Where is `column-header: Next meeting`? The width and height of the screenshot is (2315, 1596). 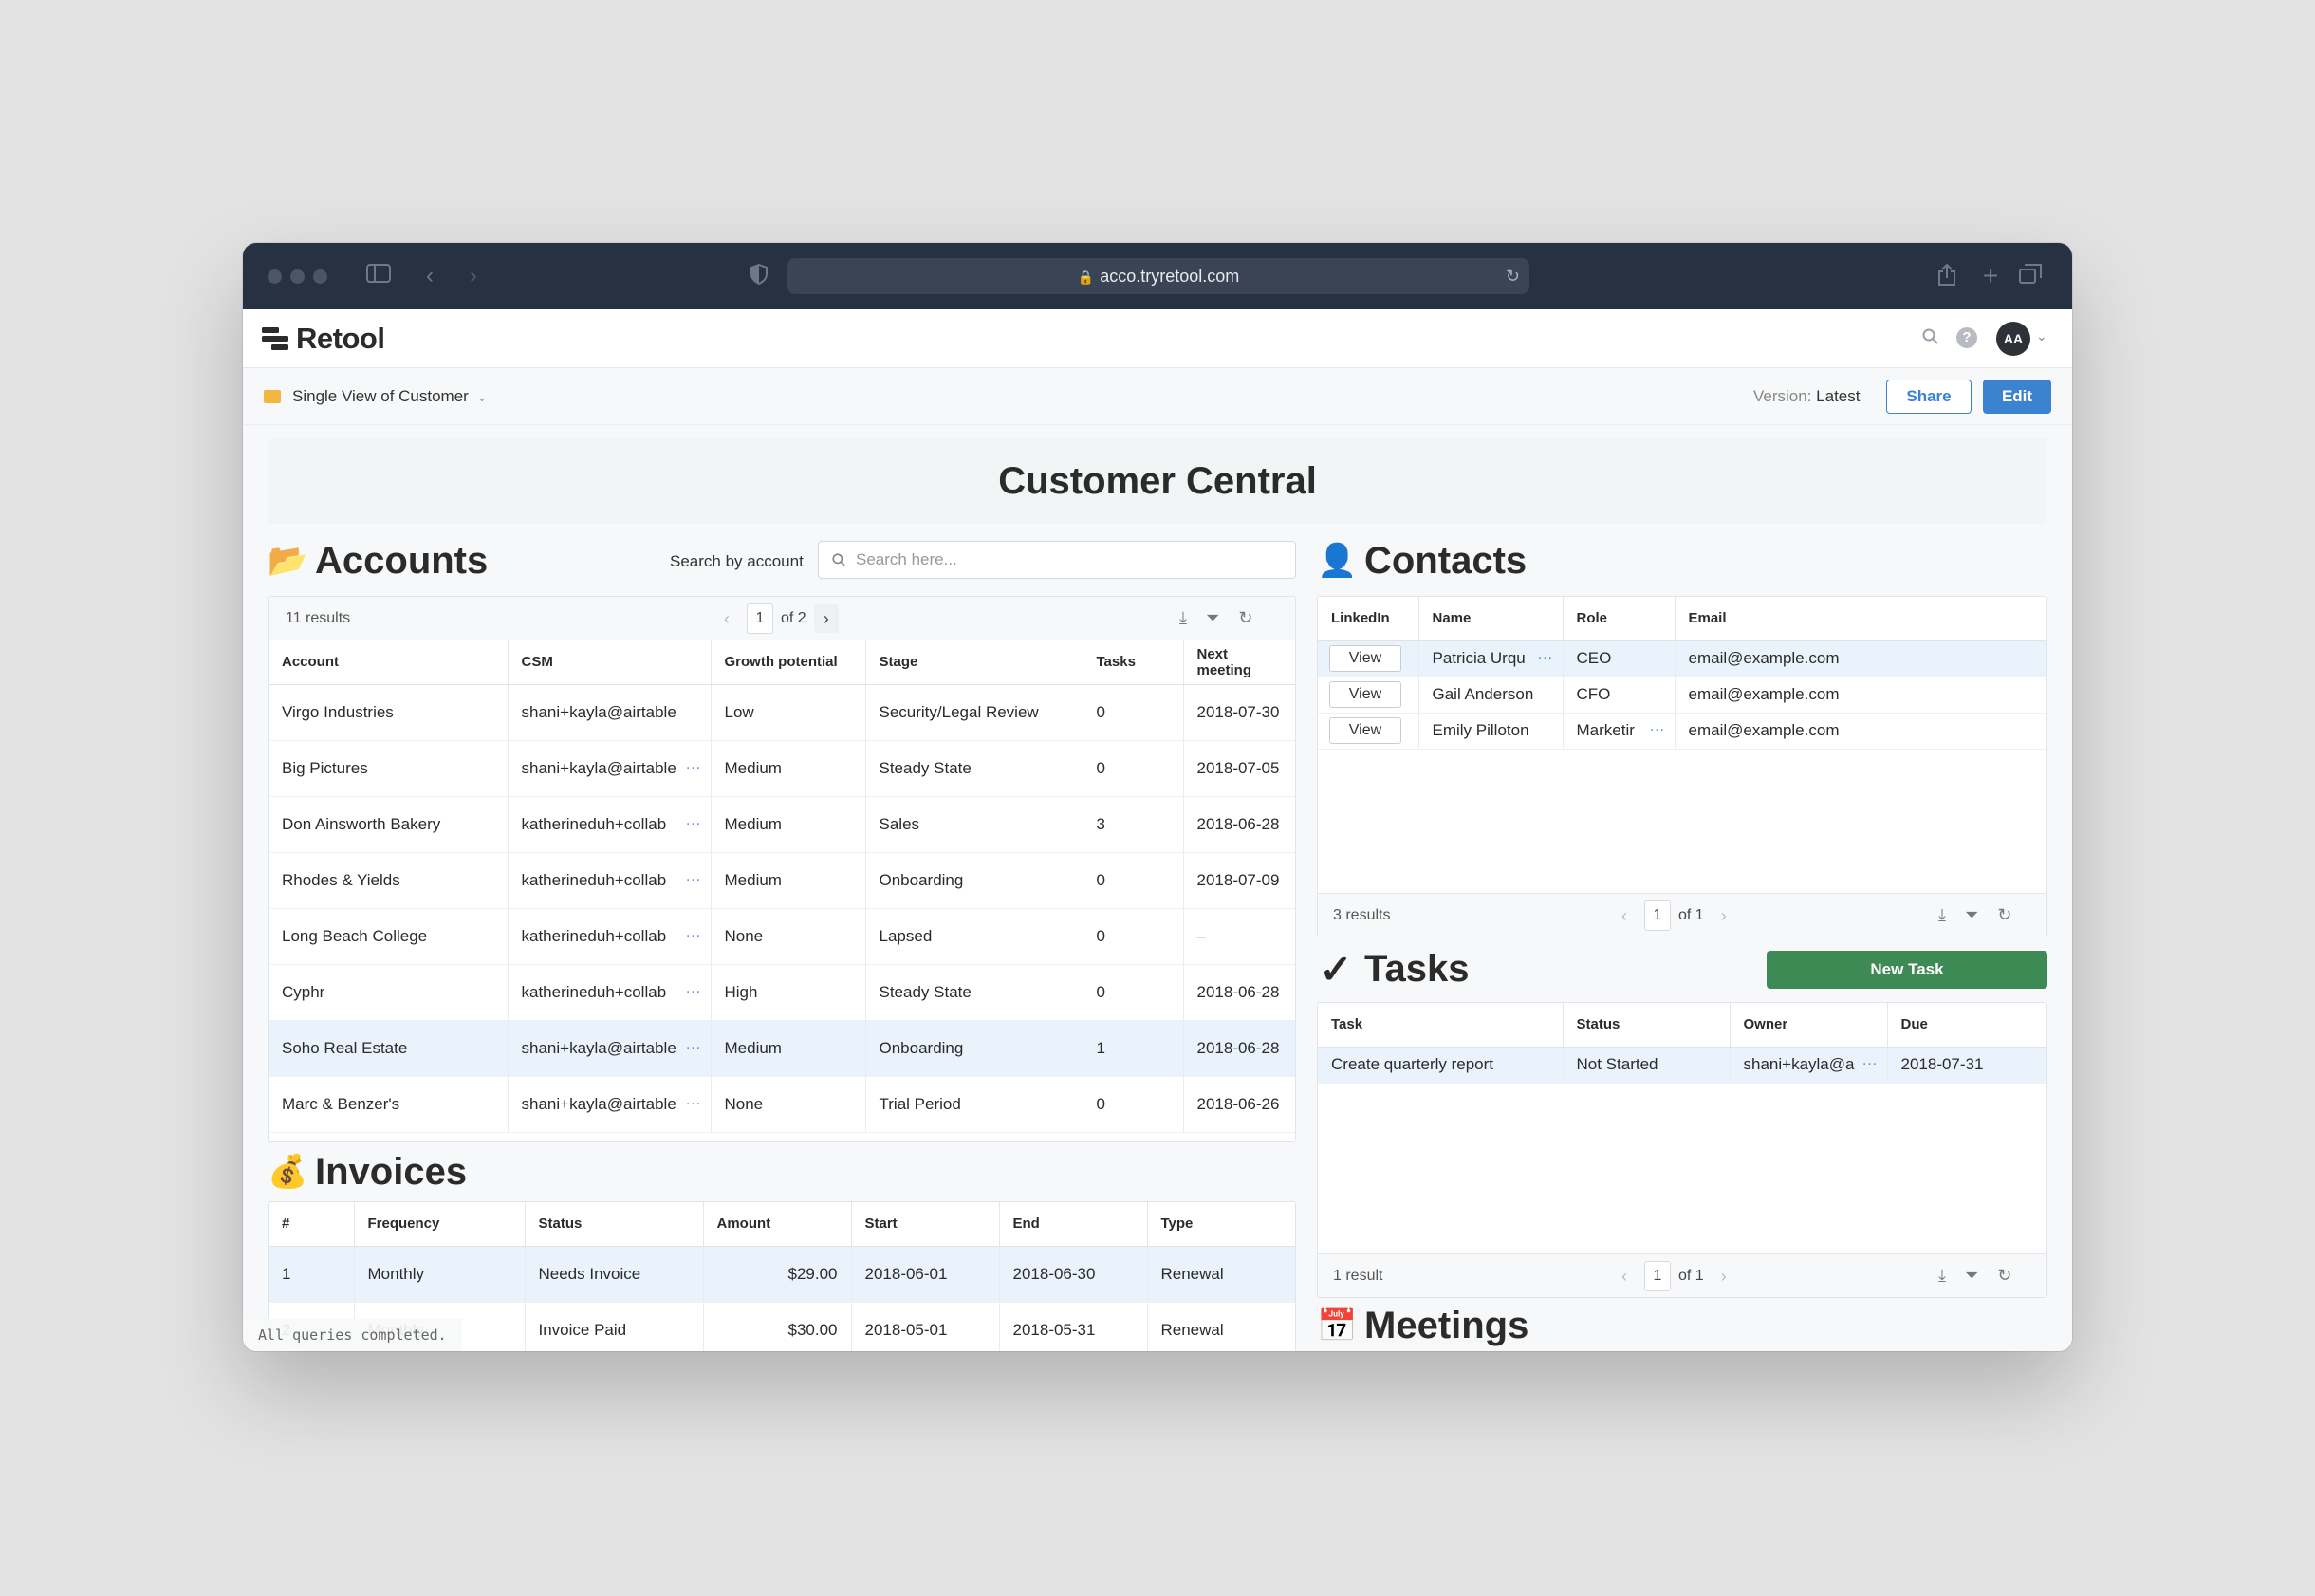 column-header: Next meeting is located at coordinates (1239, 662).